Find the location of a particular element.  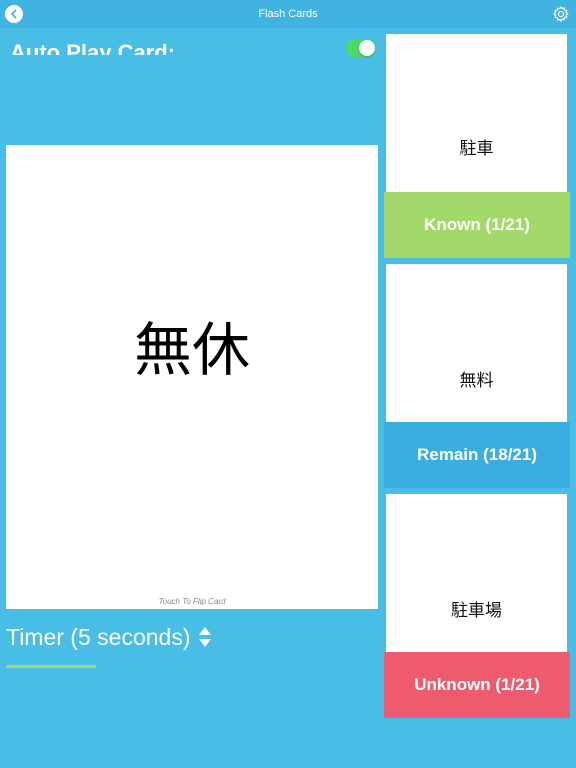

navigation-bar: Flash Cards is located at coordinates (288, 14).